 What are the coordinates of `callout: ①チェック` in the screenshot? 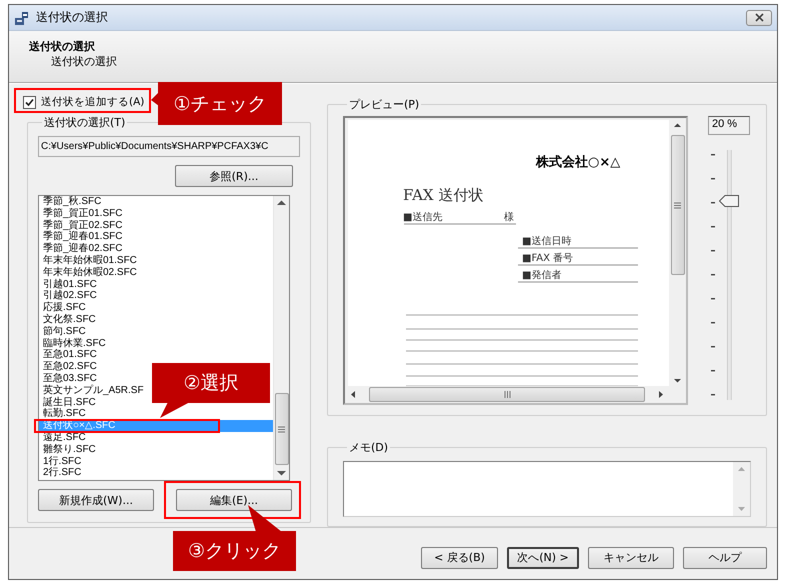 It's located at (220, 103).